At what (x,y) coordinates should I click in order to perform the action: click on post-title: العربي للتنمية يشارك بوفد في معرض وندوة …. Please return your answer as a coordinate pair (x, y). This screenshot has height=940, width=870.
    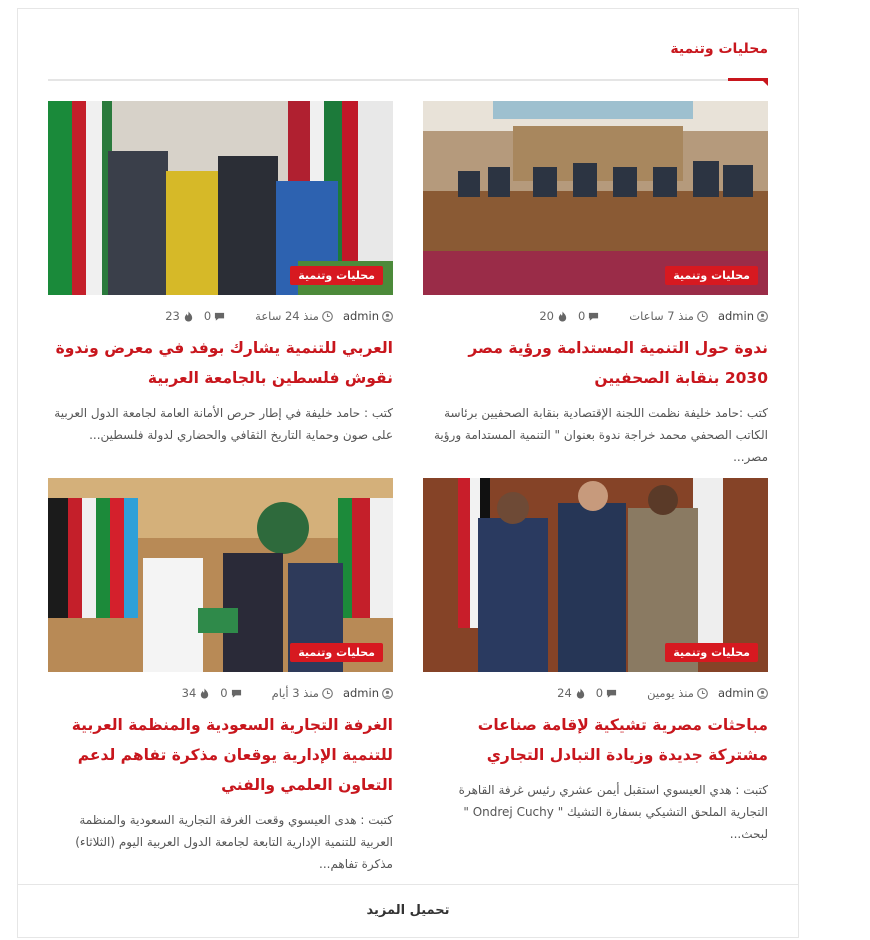
    Looking at the image, I should click on (220, 363).